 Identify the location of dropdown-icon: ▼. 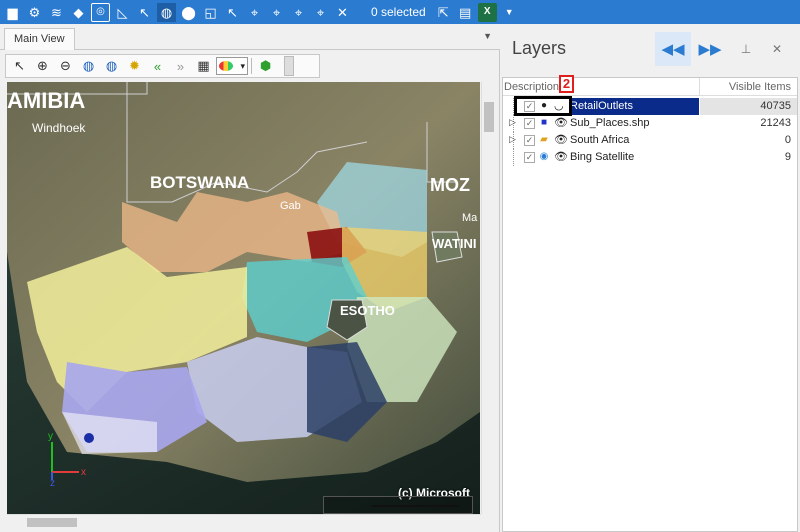
(509, 12).